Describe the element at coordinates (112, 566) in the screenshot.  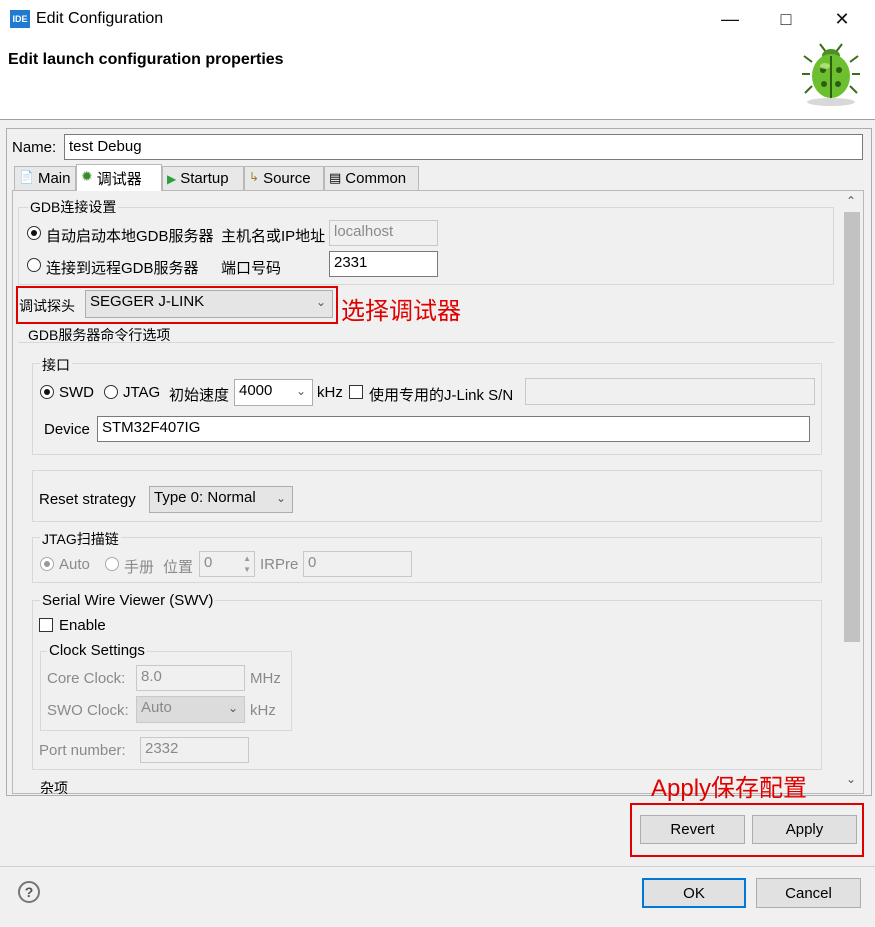
I see `jtag-manual-radio` at that location.